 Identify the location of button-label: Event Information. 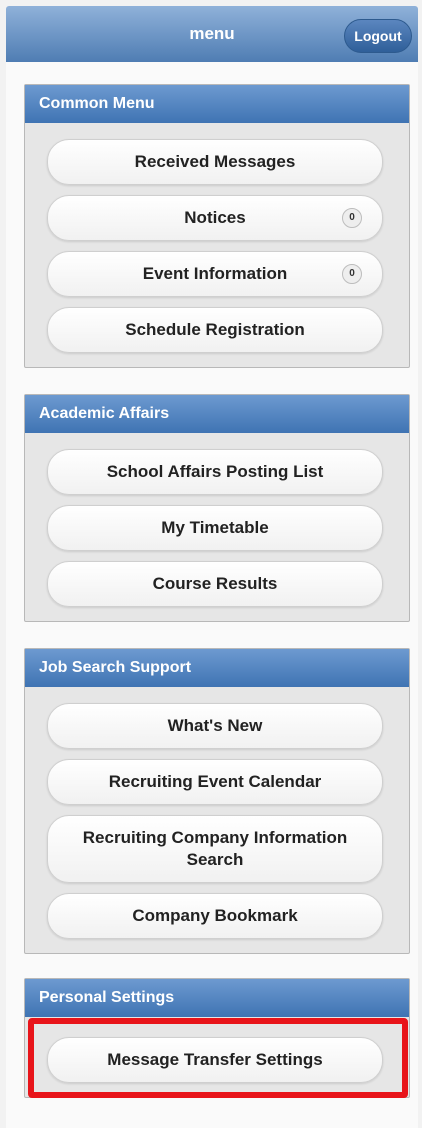
(215, 273).